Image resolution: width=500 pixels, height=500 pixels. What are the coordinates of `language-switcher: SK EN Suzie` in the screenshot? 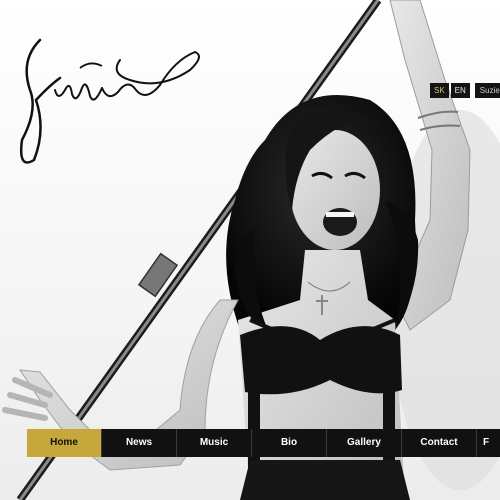 It's located at (465, 90).